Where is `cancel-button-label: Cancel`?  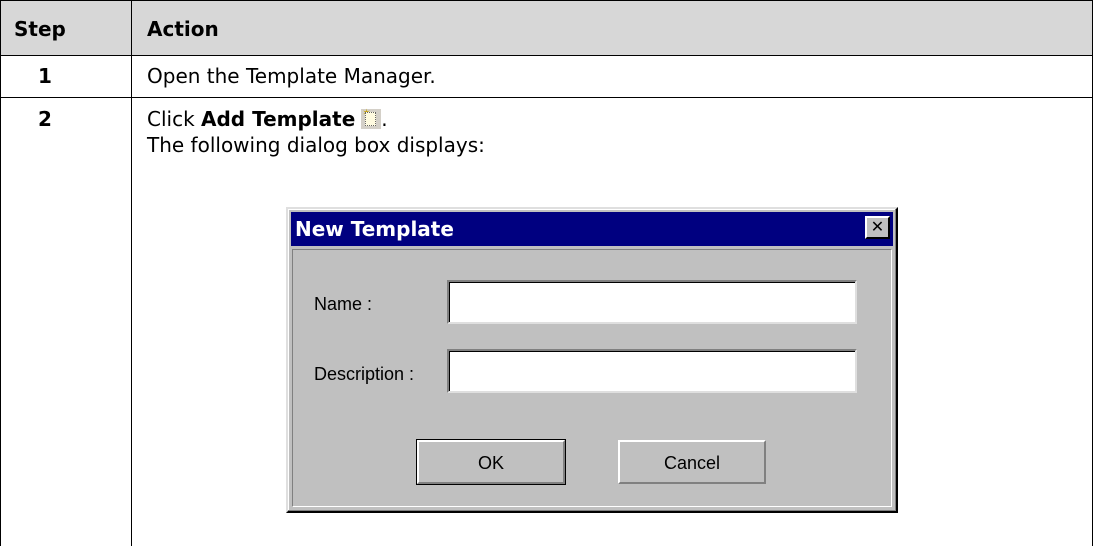
cancel-button-label: Cancel is located at coordinates (692, 463).